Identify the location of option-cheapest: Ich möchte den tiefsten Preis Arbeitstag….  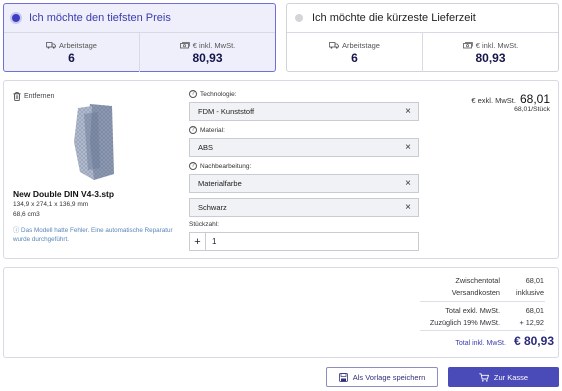
(139, 37).